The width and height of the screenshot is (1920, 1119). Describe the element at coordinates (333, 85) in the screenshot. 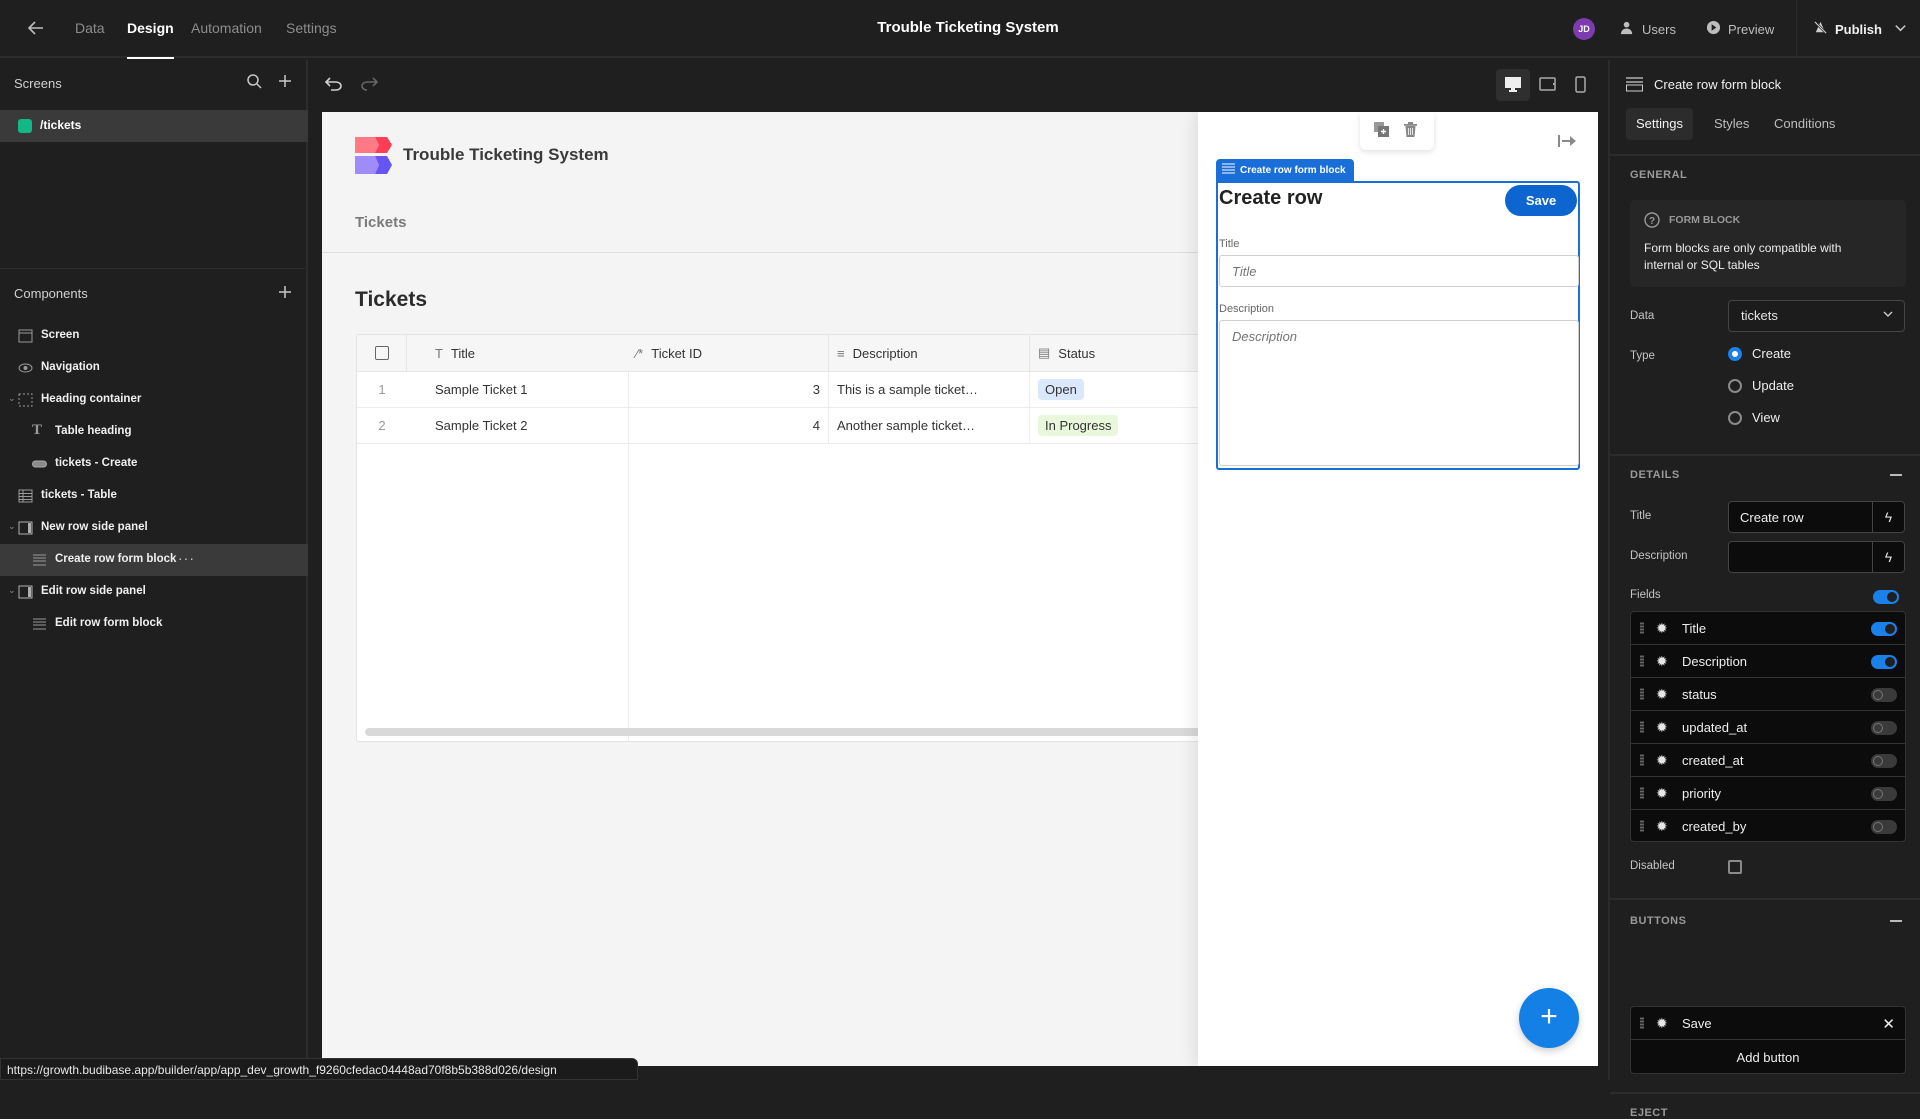

I see `undo-icon` at that location.